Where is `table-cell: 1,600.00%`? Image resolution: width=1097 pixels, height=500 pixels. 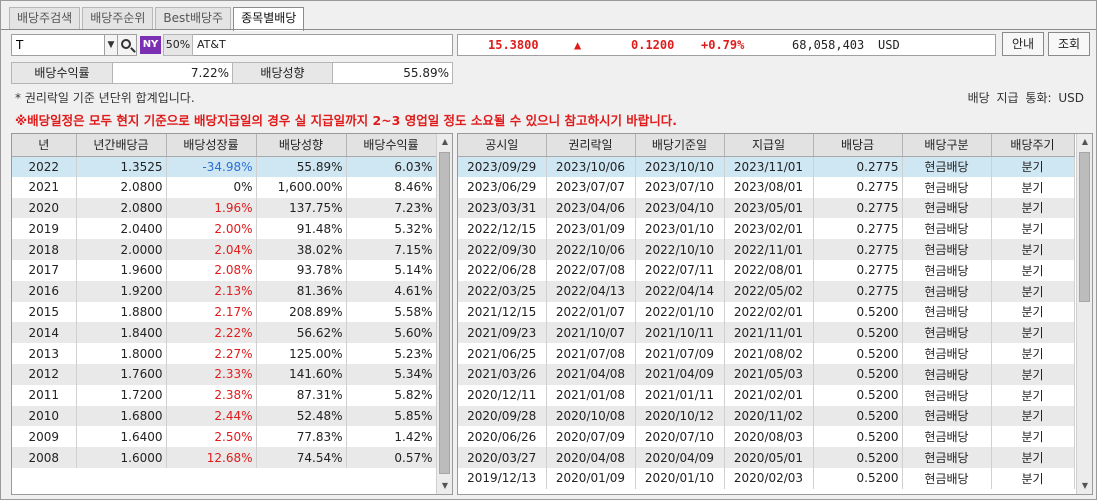 table-cell: 1,600.00% is located at coordinates (301, 187).